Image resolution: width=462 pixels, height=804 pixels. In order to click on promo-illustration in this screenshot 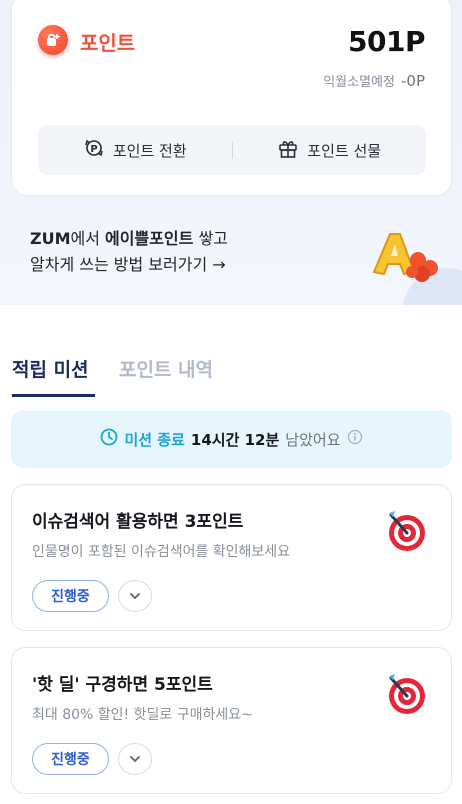, I will do `click(417, 270)`.